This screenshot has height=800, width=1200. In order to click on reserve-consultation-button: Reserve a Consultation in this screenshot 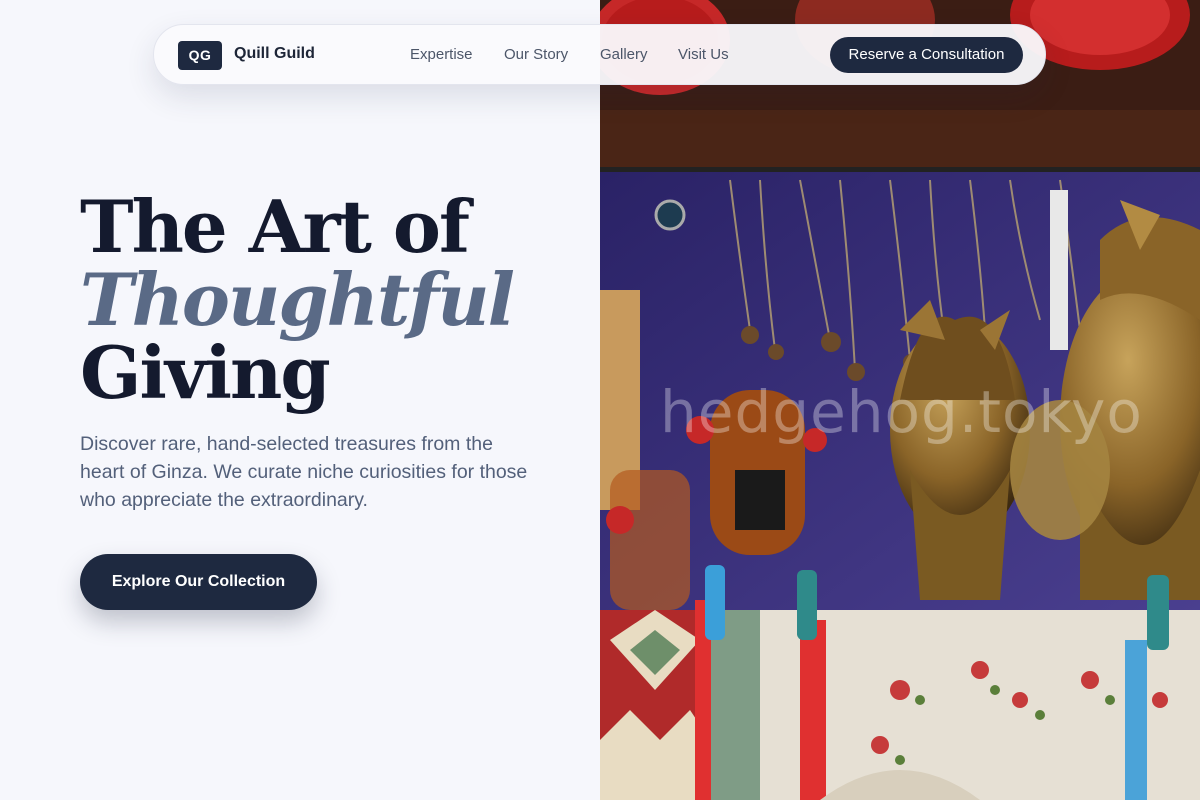, I will do `click(926, 55)`.